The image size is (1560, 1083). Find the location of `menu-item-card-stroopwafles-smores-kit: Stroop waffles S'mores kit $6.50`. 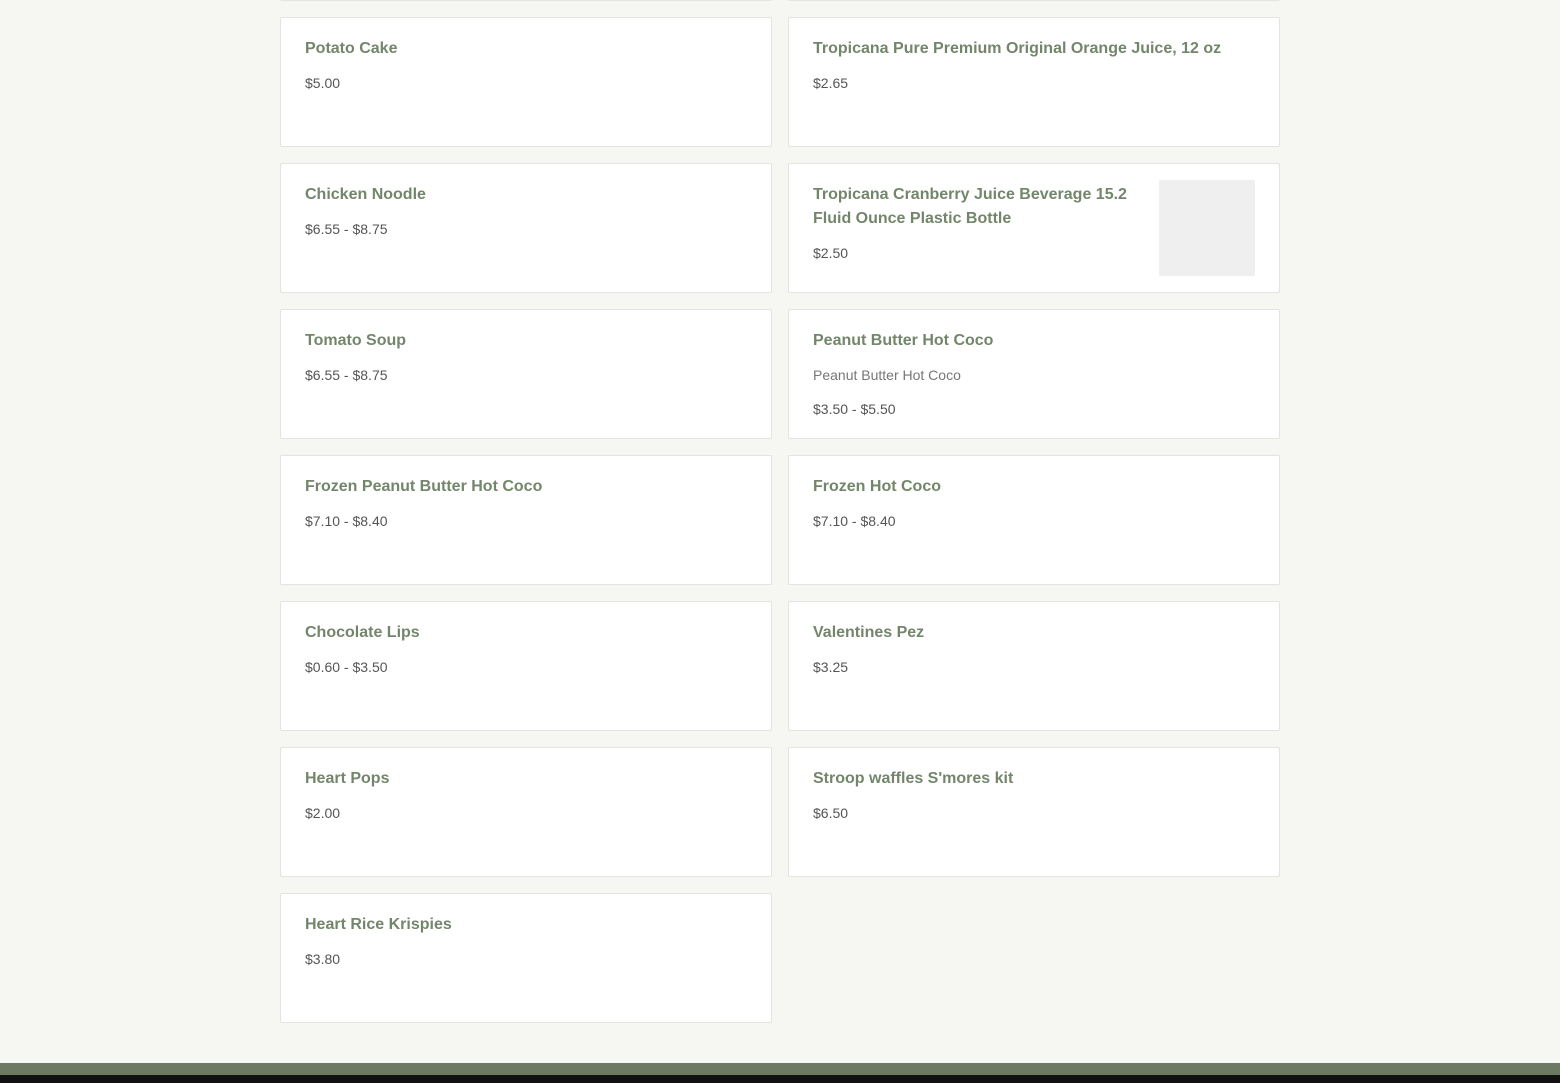

menu-item-card-stroopwafles-smores-kit: Stroop waffles S'mores kit $6.50 is located at coordinates (1034, 812).